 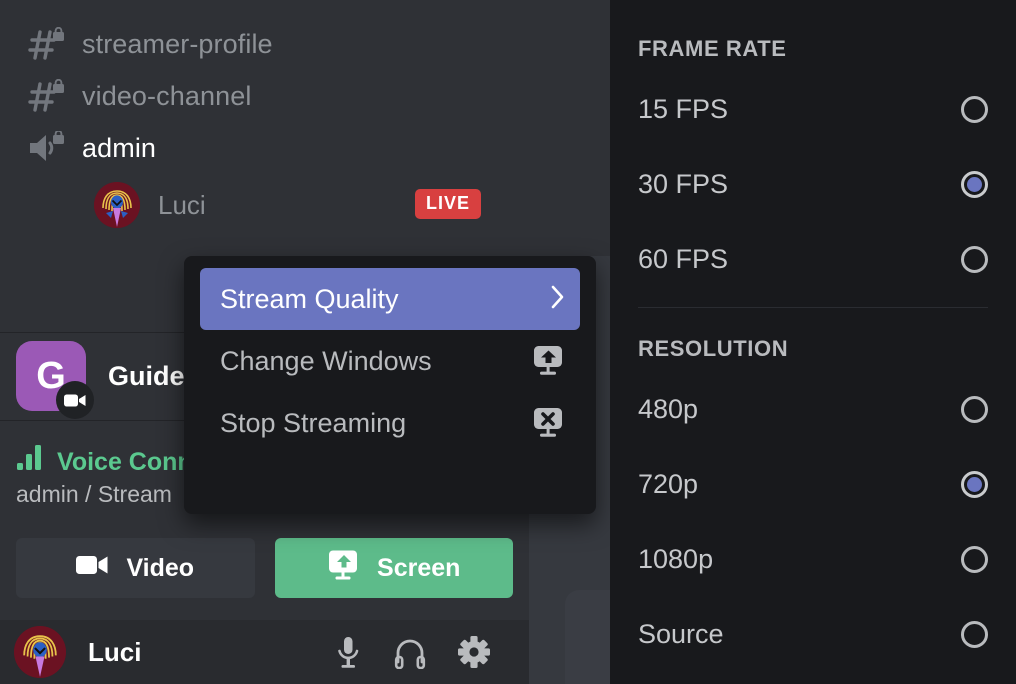 What do you see at coordinates (813, 484) in the screenshot?
I see `submenu-option-720p: 720p` at bounding box center [813, 484].